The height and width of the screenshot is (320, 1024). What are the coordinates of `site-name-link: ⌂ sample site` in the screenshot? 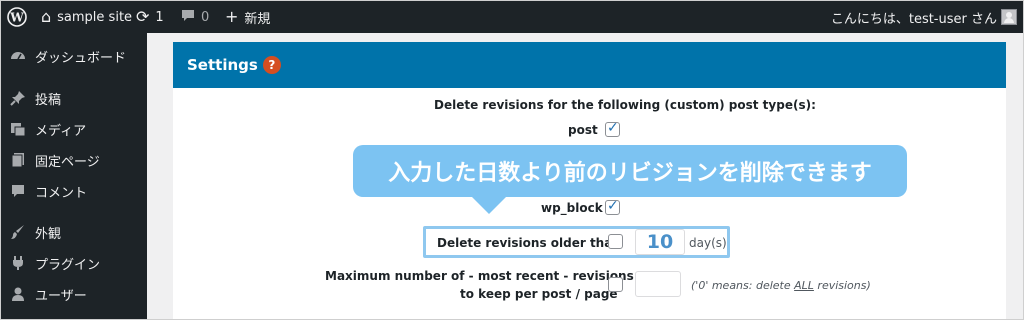 It's located at (86, 17).